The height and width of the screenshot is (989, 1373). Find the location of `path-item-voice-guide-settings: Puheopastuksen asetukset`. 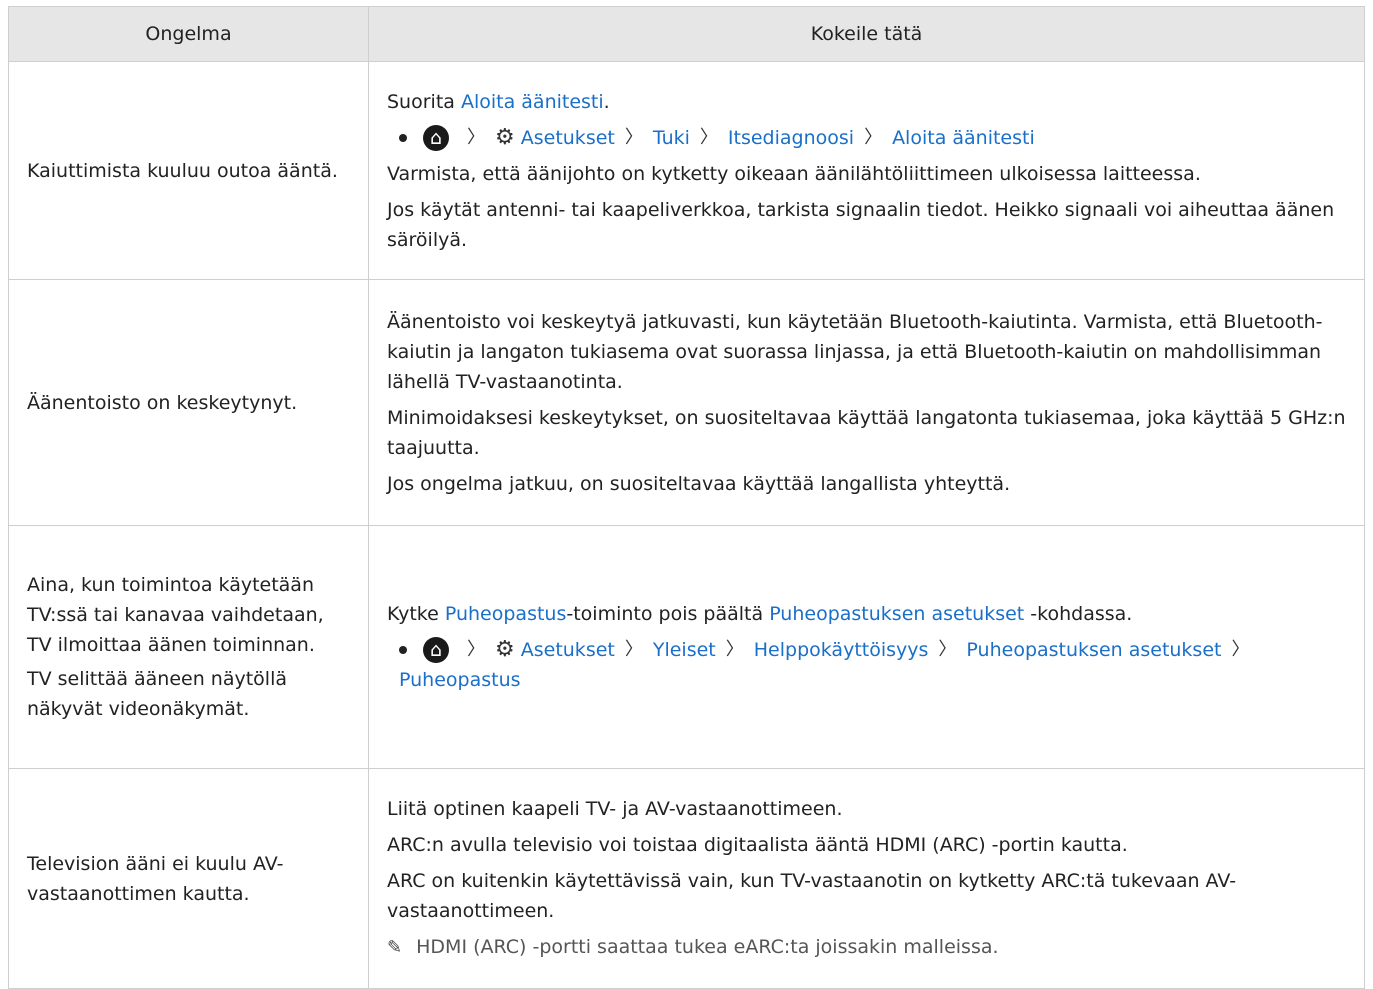

path-item-voice-guide-settings: Puheopastuksen asetukset is located at coordinates (1093, 650).